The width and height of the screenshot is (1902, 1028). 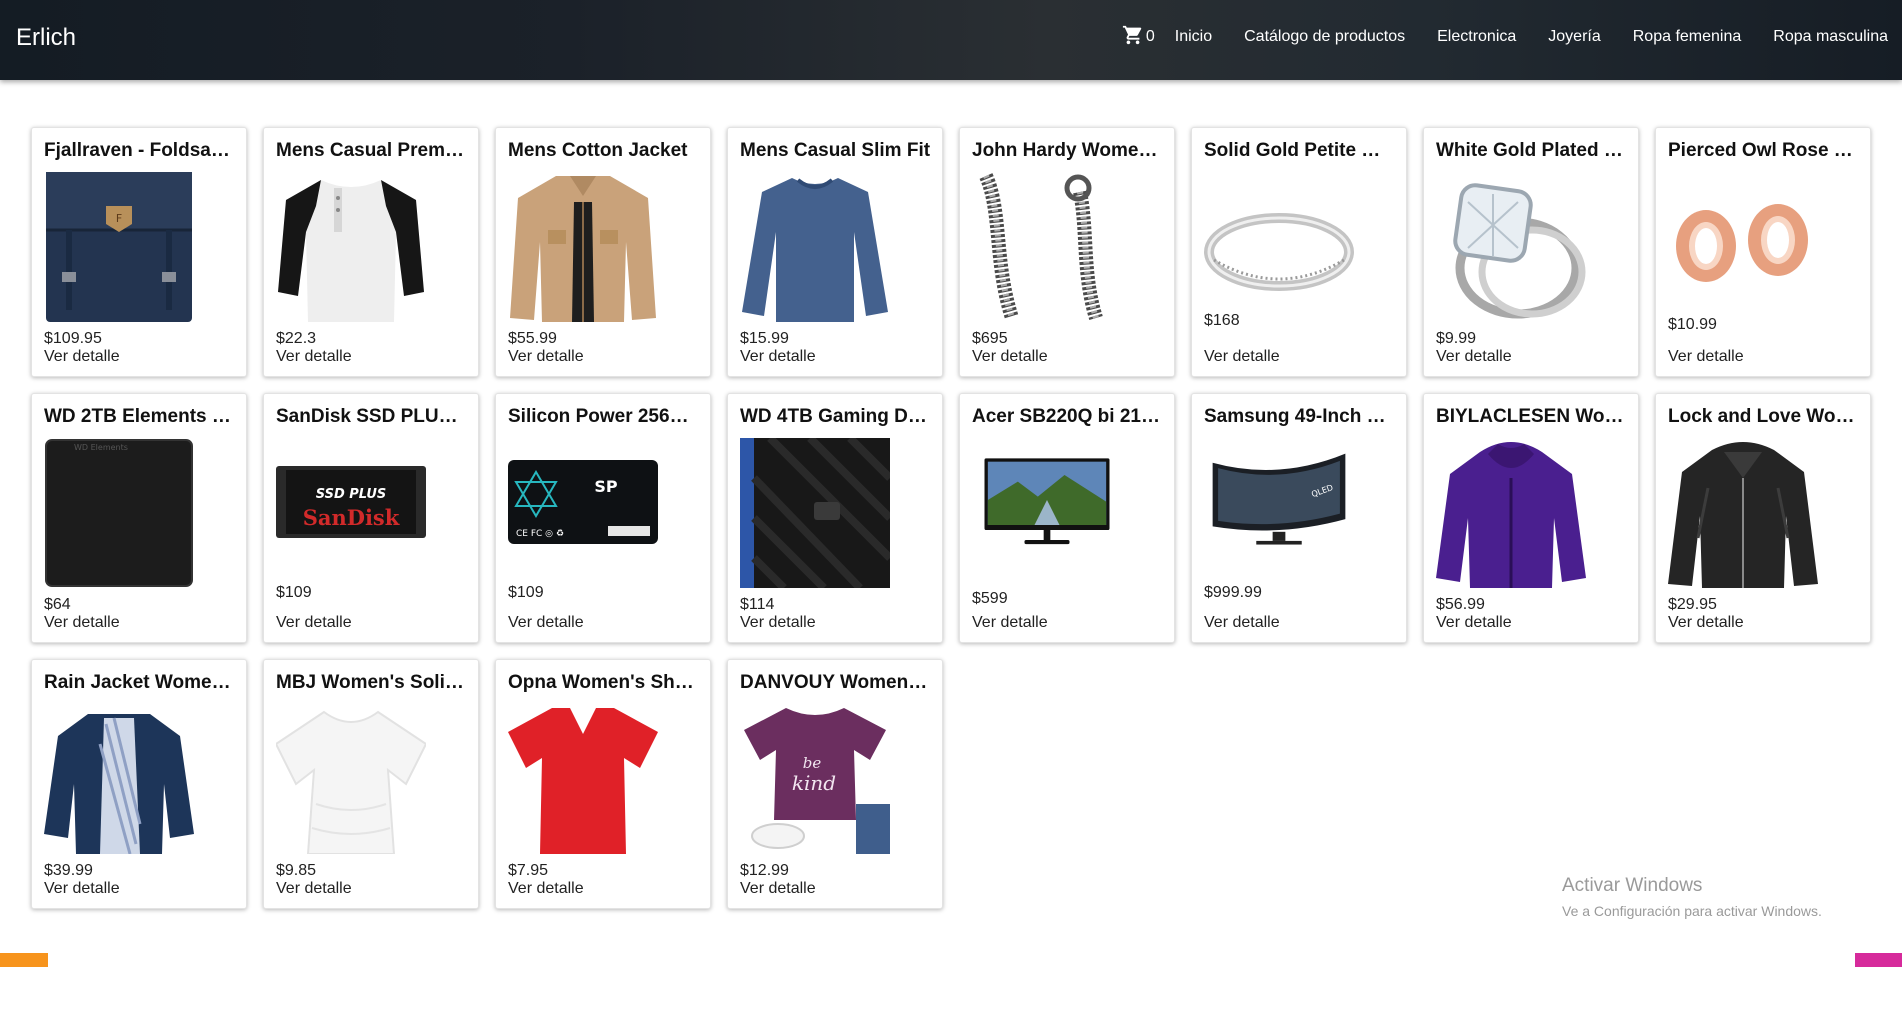 I want to click on card-footer: $7.95 Ver detalle, so click(x=546, y=880).